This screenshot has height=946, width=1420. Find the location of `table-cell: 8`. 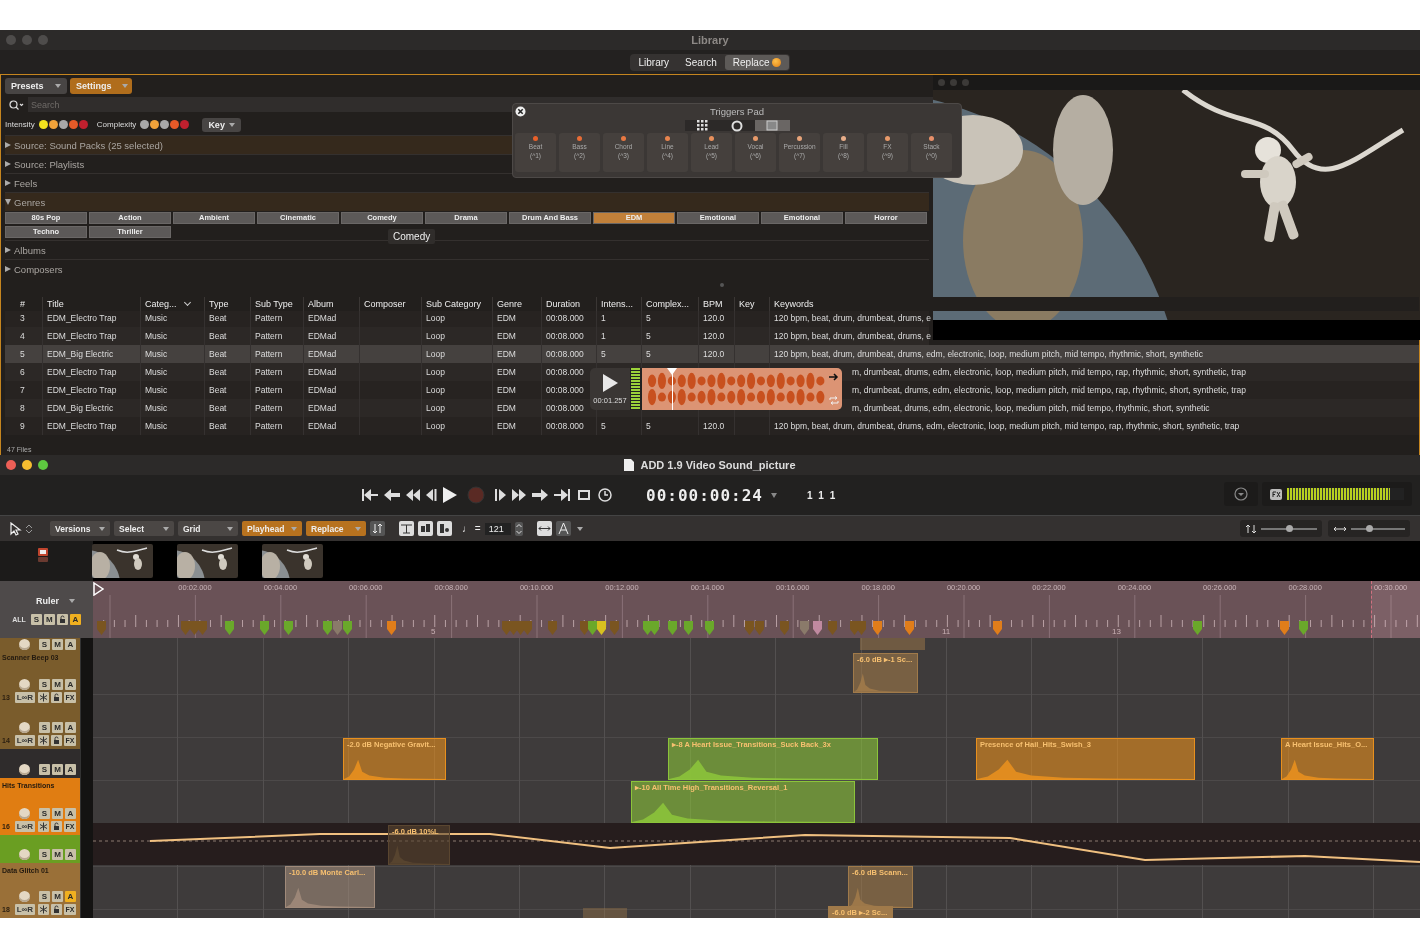

table-cell: 8 is located at coordinates (22, 408).